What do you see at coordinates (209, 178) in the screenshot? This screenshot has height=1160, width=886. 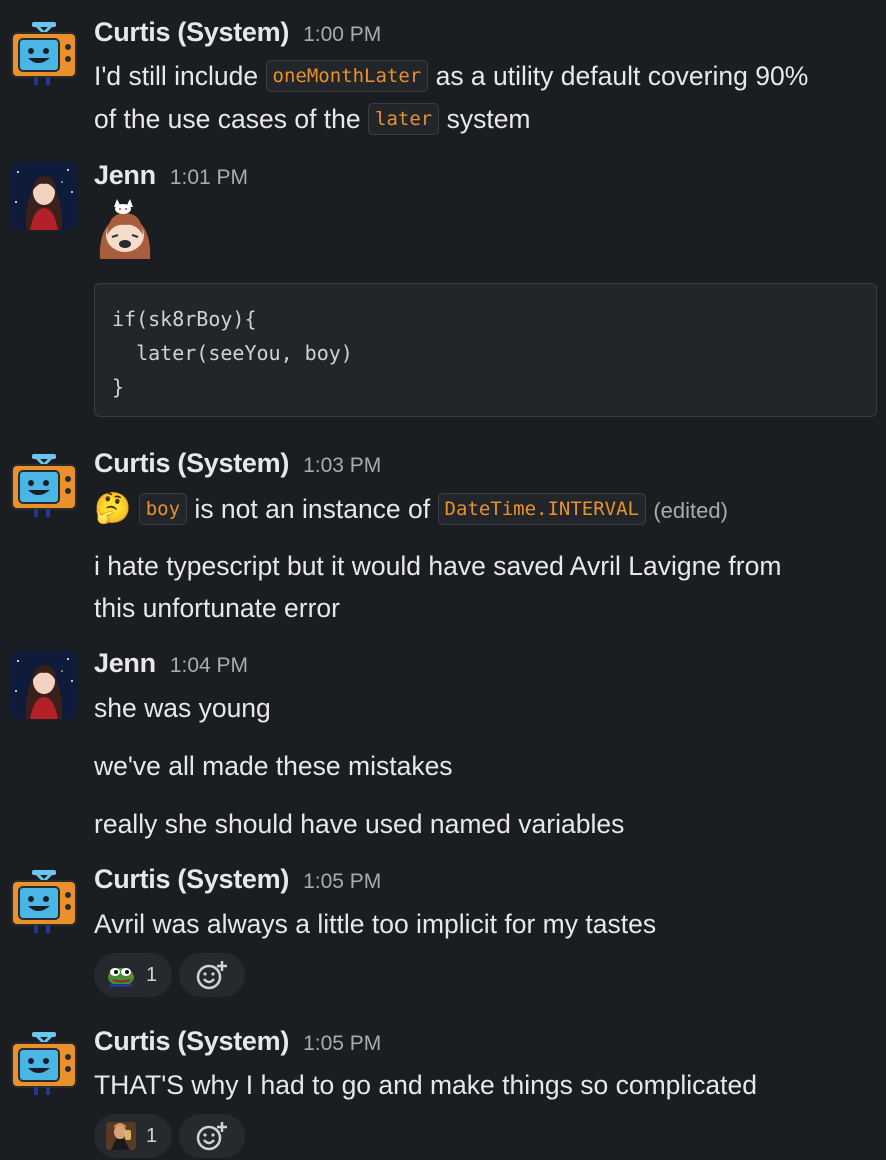 I see `timestamp: 1:01 PM` at bounding box center [209, 178].